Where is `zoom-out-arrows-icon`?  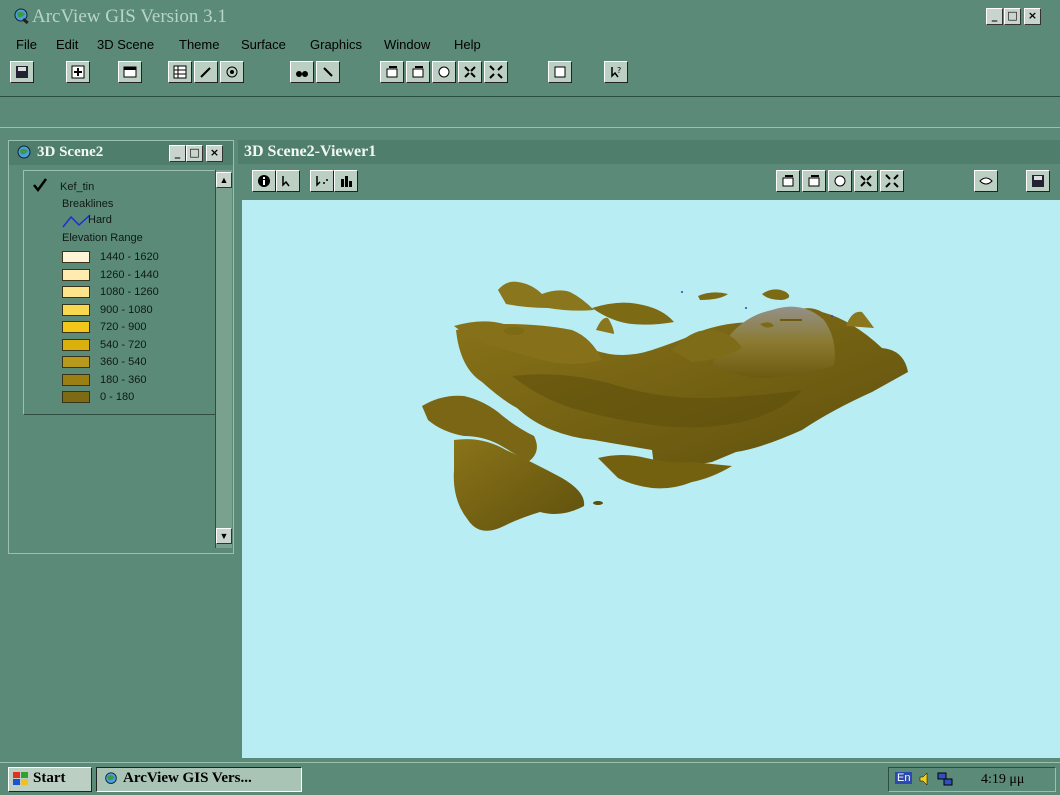 zoom-out-arrows-icon is located at coordinates (892, 181).